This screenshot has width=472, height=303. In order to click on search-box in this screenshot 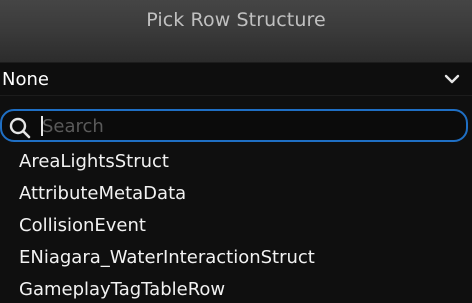, I will do `click(234, 125)`.